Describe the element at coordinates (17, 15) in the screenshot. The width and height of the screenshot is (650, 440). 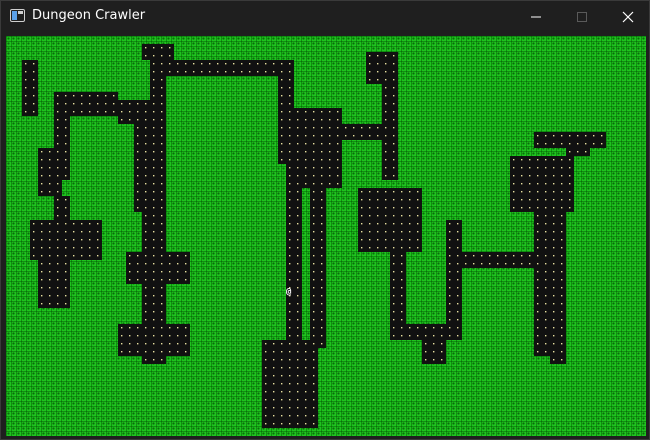
I see `app-window-icon` at that location.